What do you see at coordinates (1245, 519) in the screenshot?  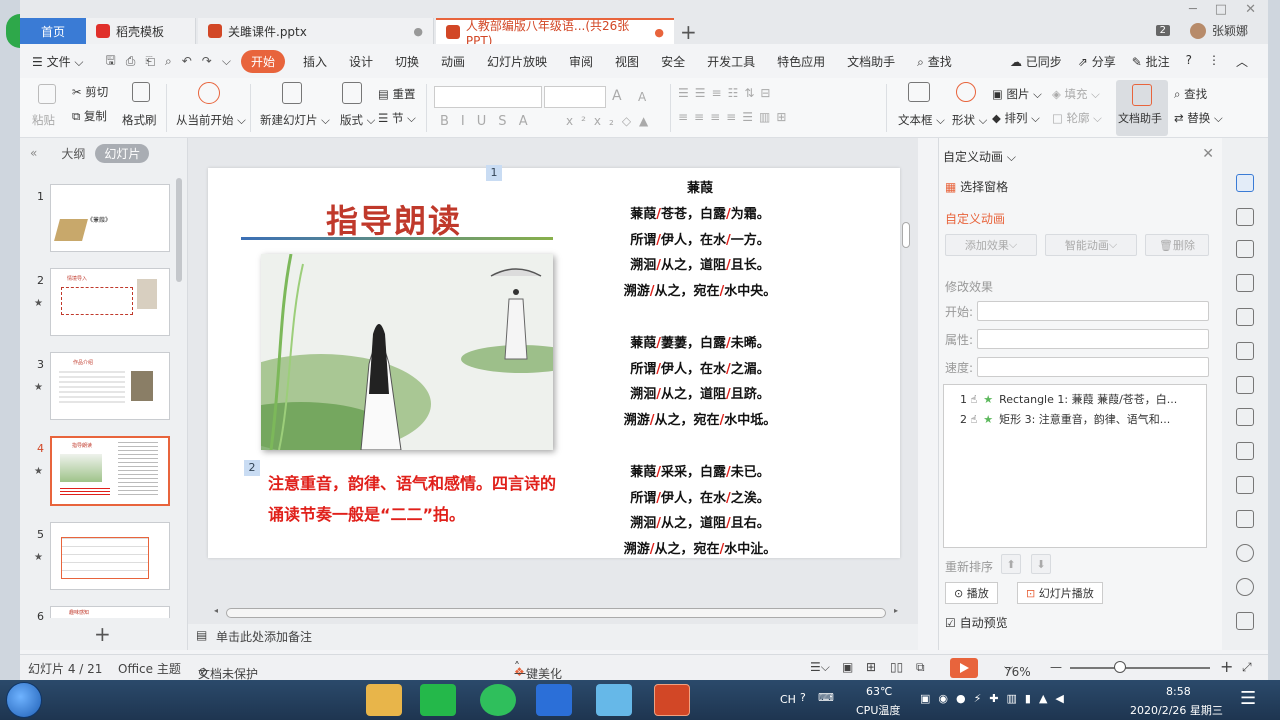 I see `shield-icon` at bounding box center [1245, 519].